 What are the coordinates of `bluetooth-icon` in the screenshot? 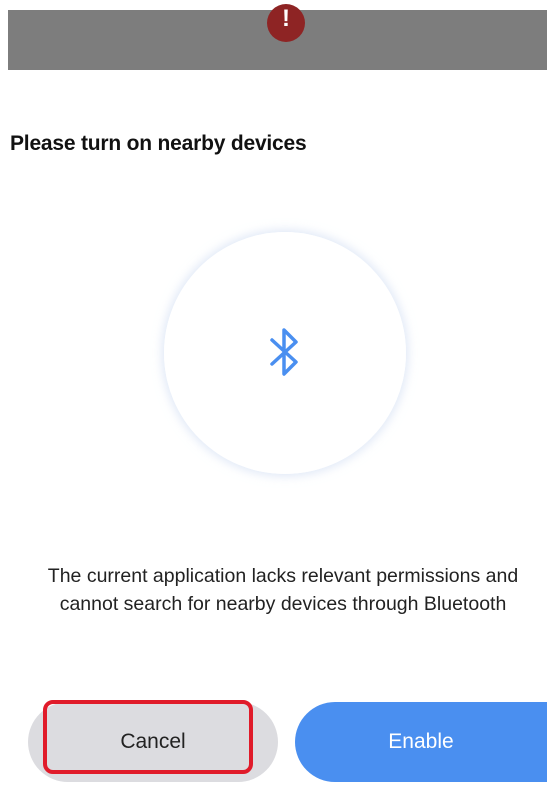 It's located at (284, 352).